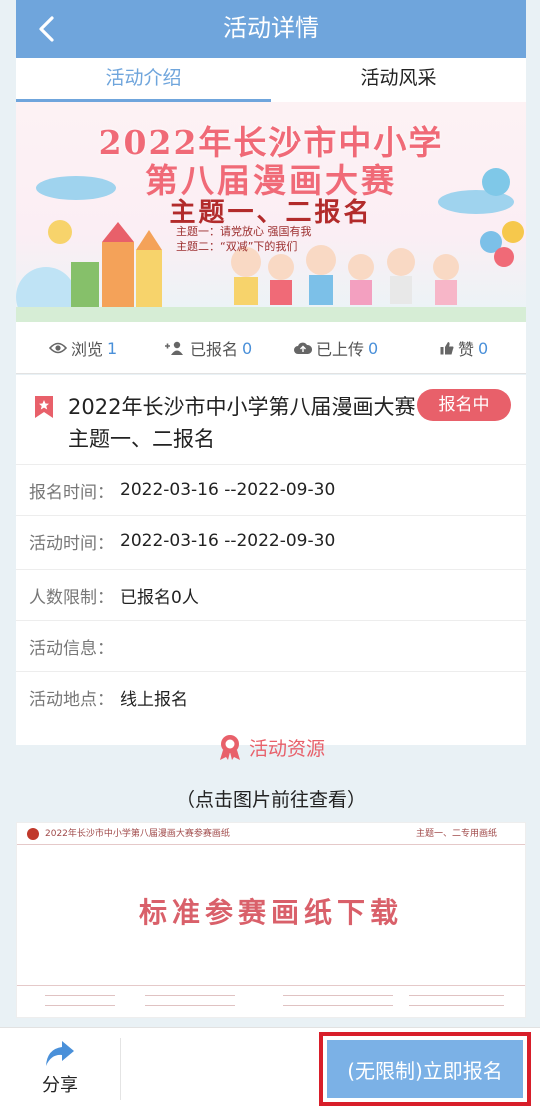 The width and height of the screenshot is (540, 1111). I want to click on stat-likes-label: 赞, so click(466, 349).